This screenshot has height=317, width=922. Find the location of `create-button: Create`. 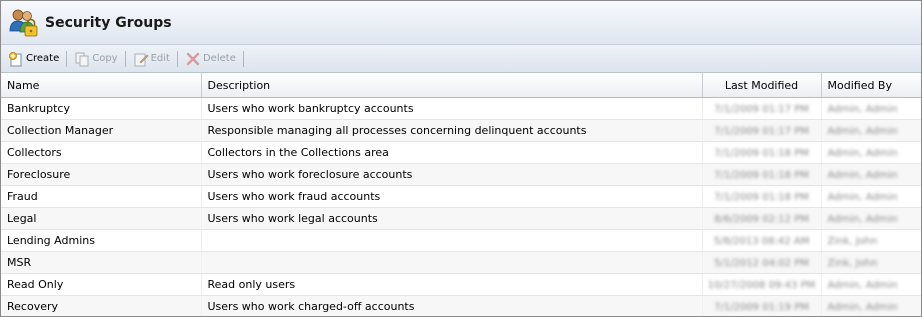

create-button: Create is located at coordinates (33, 59).